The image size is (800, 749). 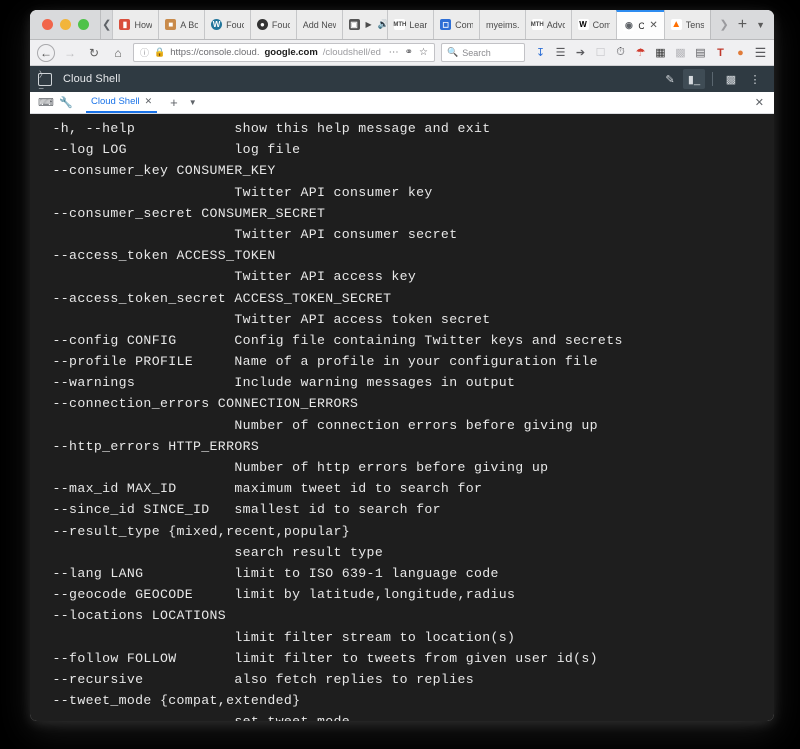 What do you see at coordinates (171, 24) in the screenshot?
I see `book-icon: ■` at bounding box center [171, 24].